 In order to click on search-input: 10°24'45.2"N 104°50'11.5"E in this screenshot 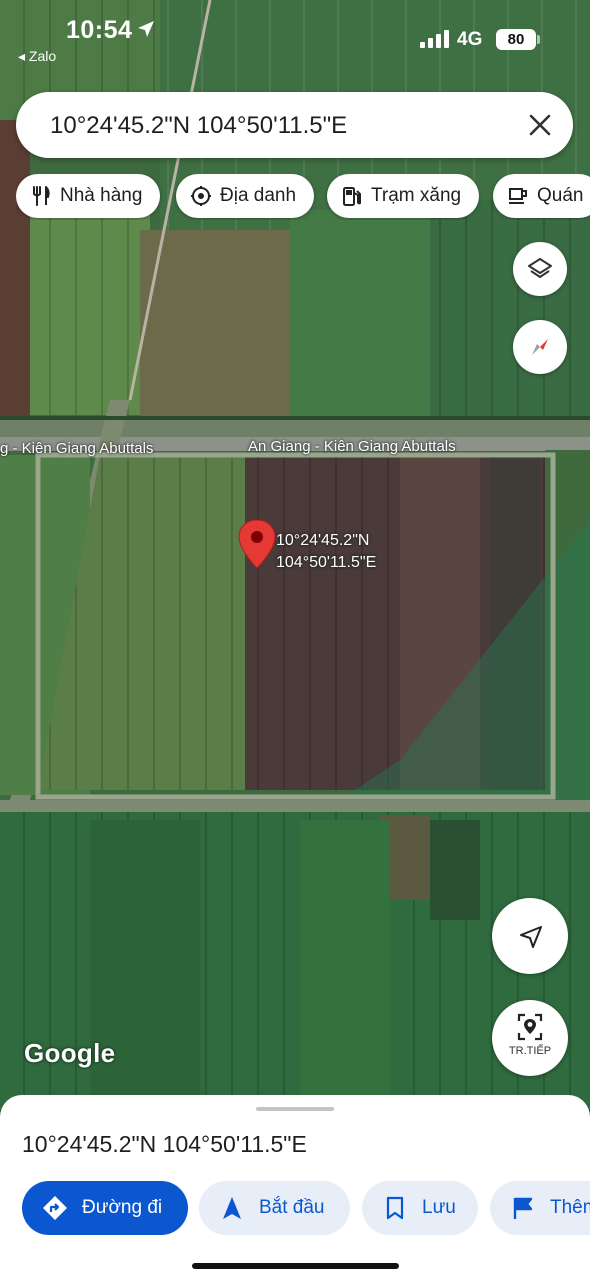, I will do `click(198, 126)`.